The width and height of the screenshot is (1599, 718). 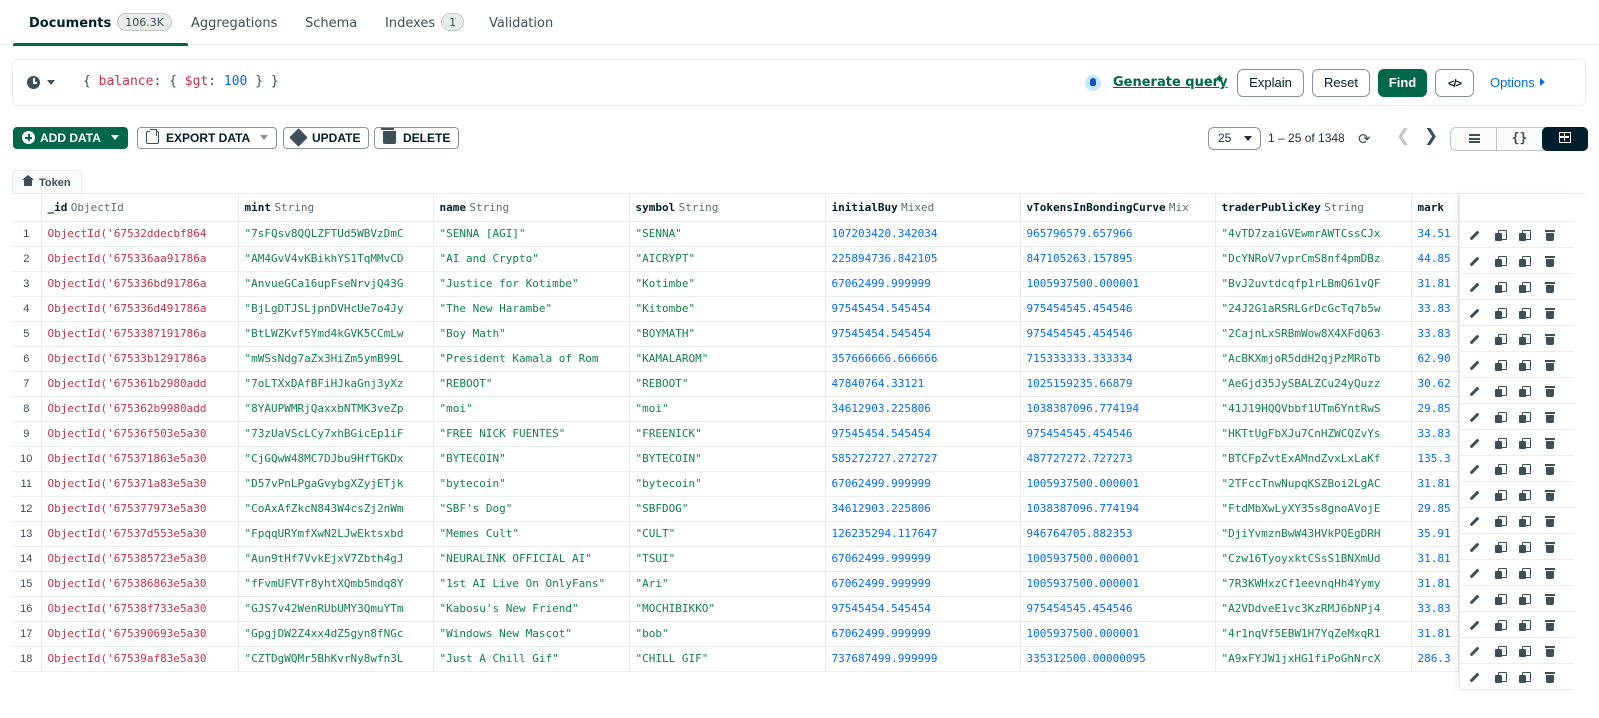 I want to click on table-cell: "bytecoin", so click(x=531, y=484).